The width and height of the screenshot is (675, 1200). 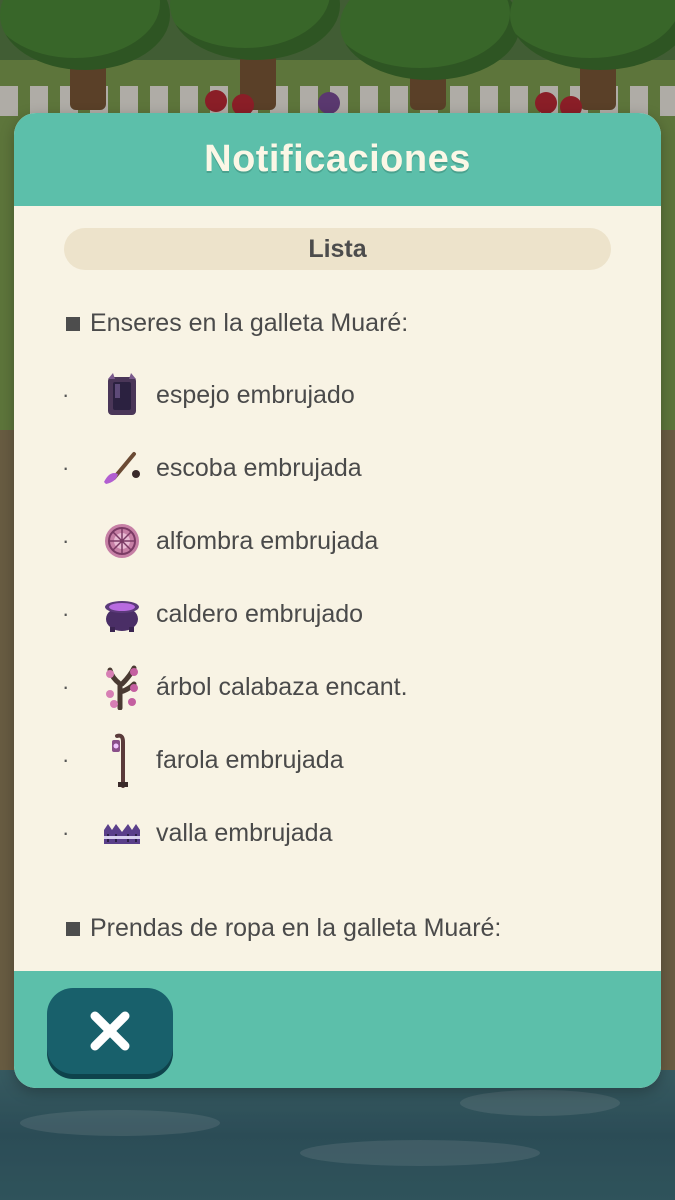 I want to click on haunted-cauldron-icon, so click(x=122, y=614).